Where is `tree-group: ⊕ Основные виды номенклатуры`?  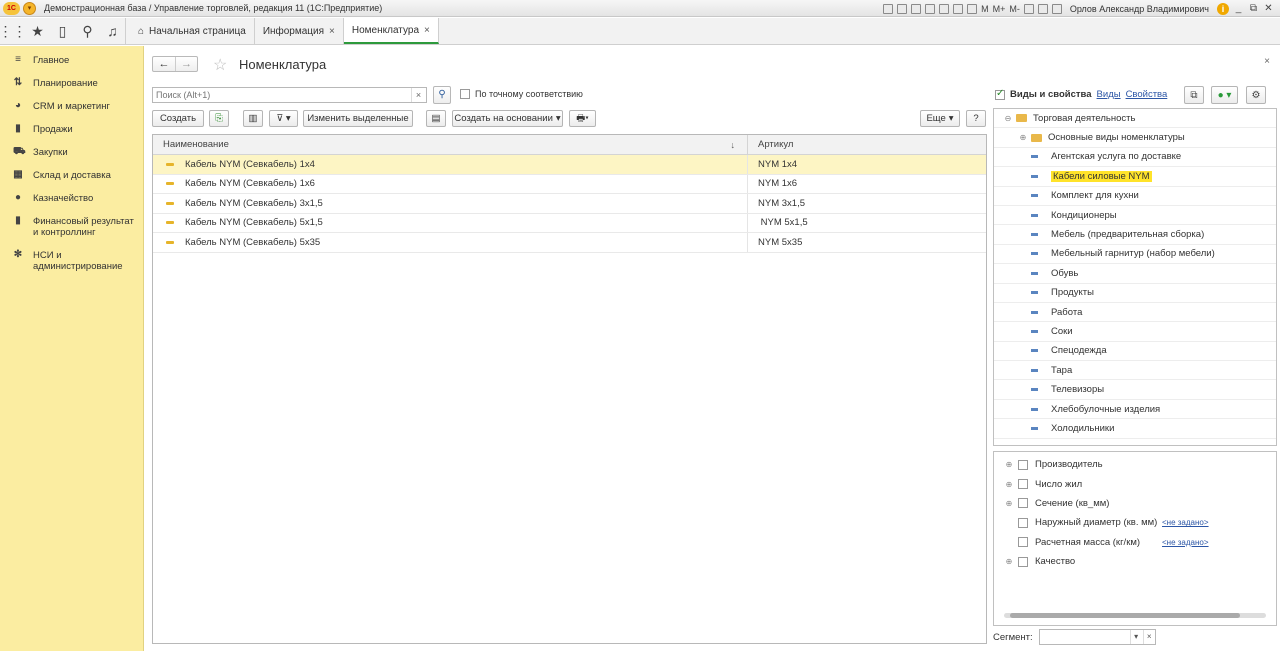 tree-group: ⊕ Основные виды номенклатуры is located at coordinates (1135, 138).